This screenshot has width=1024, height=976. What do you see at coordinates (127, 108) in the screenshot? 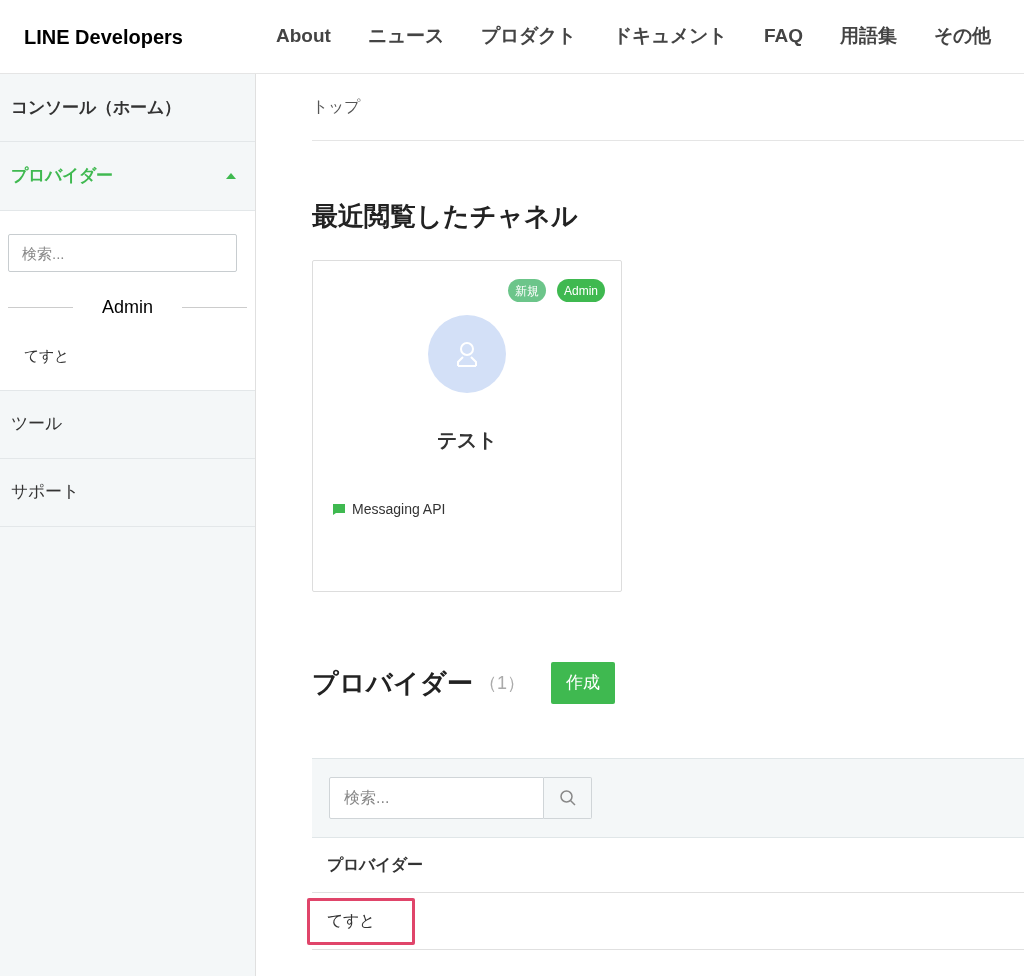
I see `sidebar-item: コンソール（ホーム）` at bounding box center [127, 108].